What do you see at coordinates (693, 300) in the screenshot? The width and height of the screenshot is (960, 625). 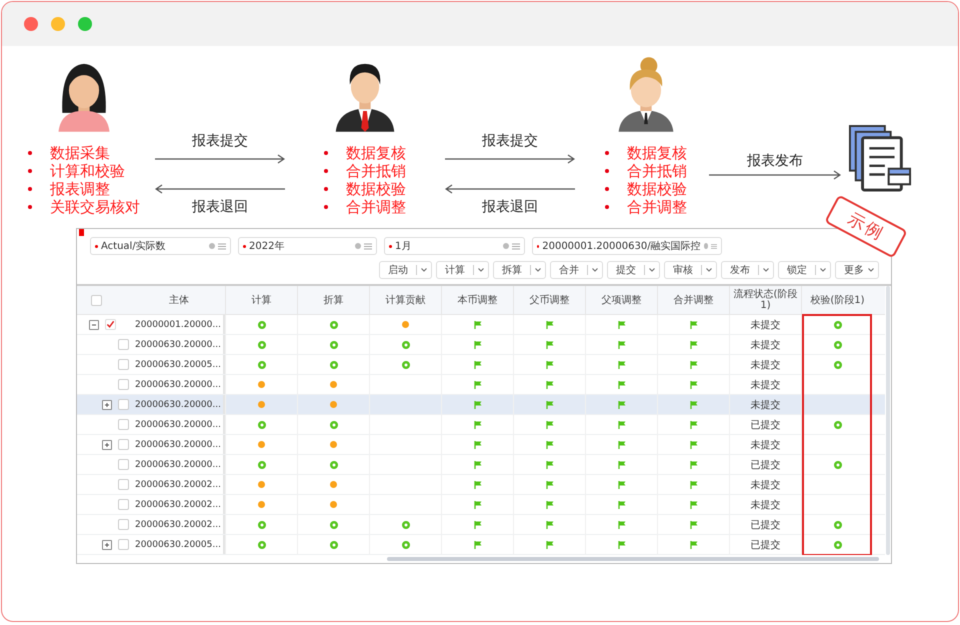 I see `column-header: 合并调整` at bounding box center [693, 300].